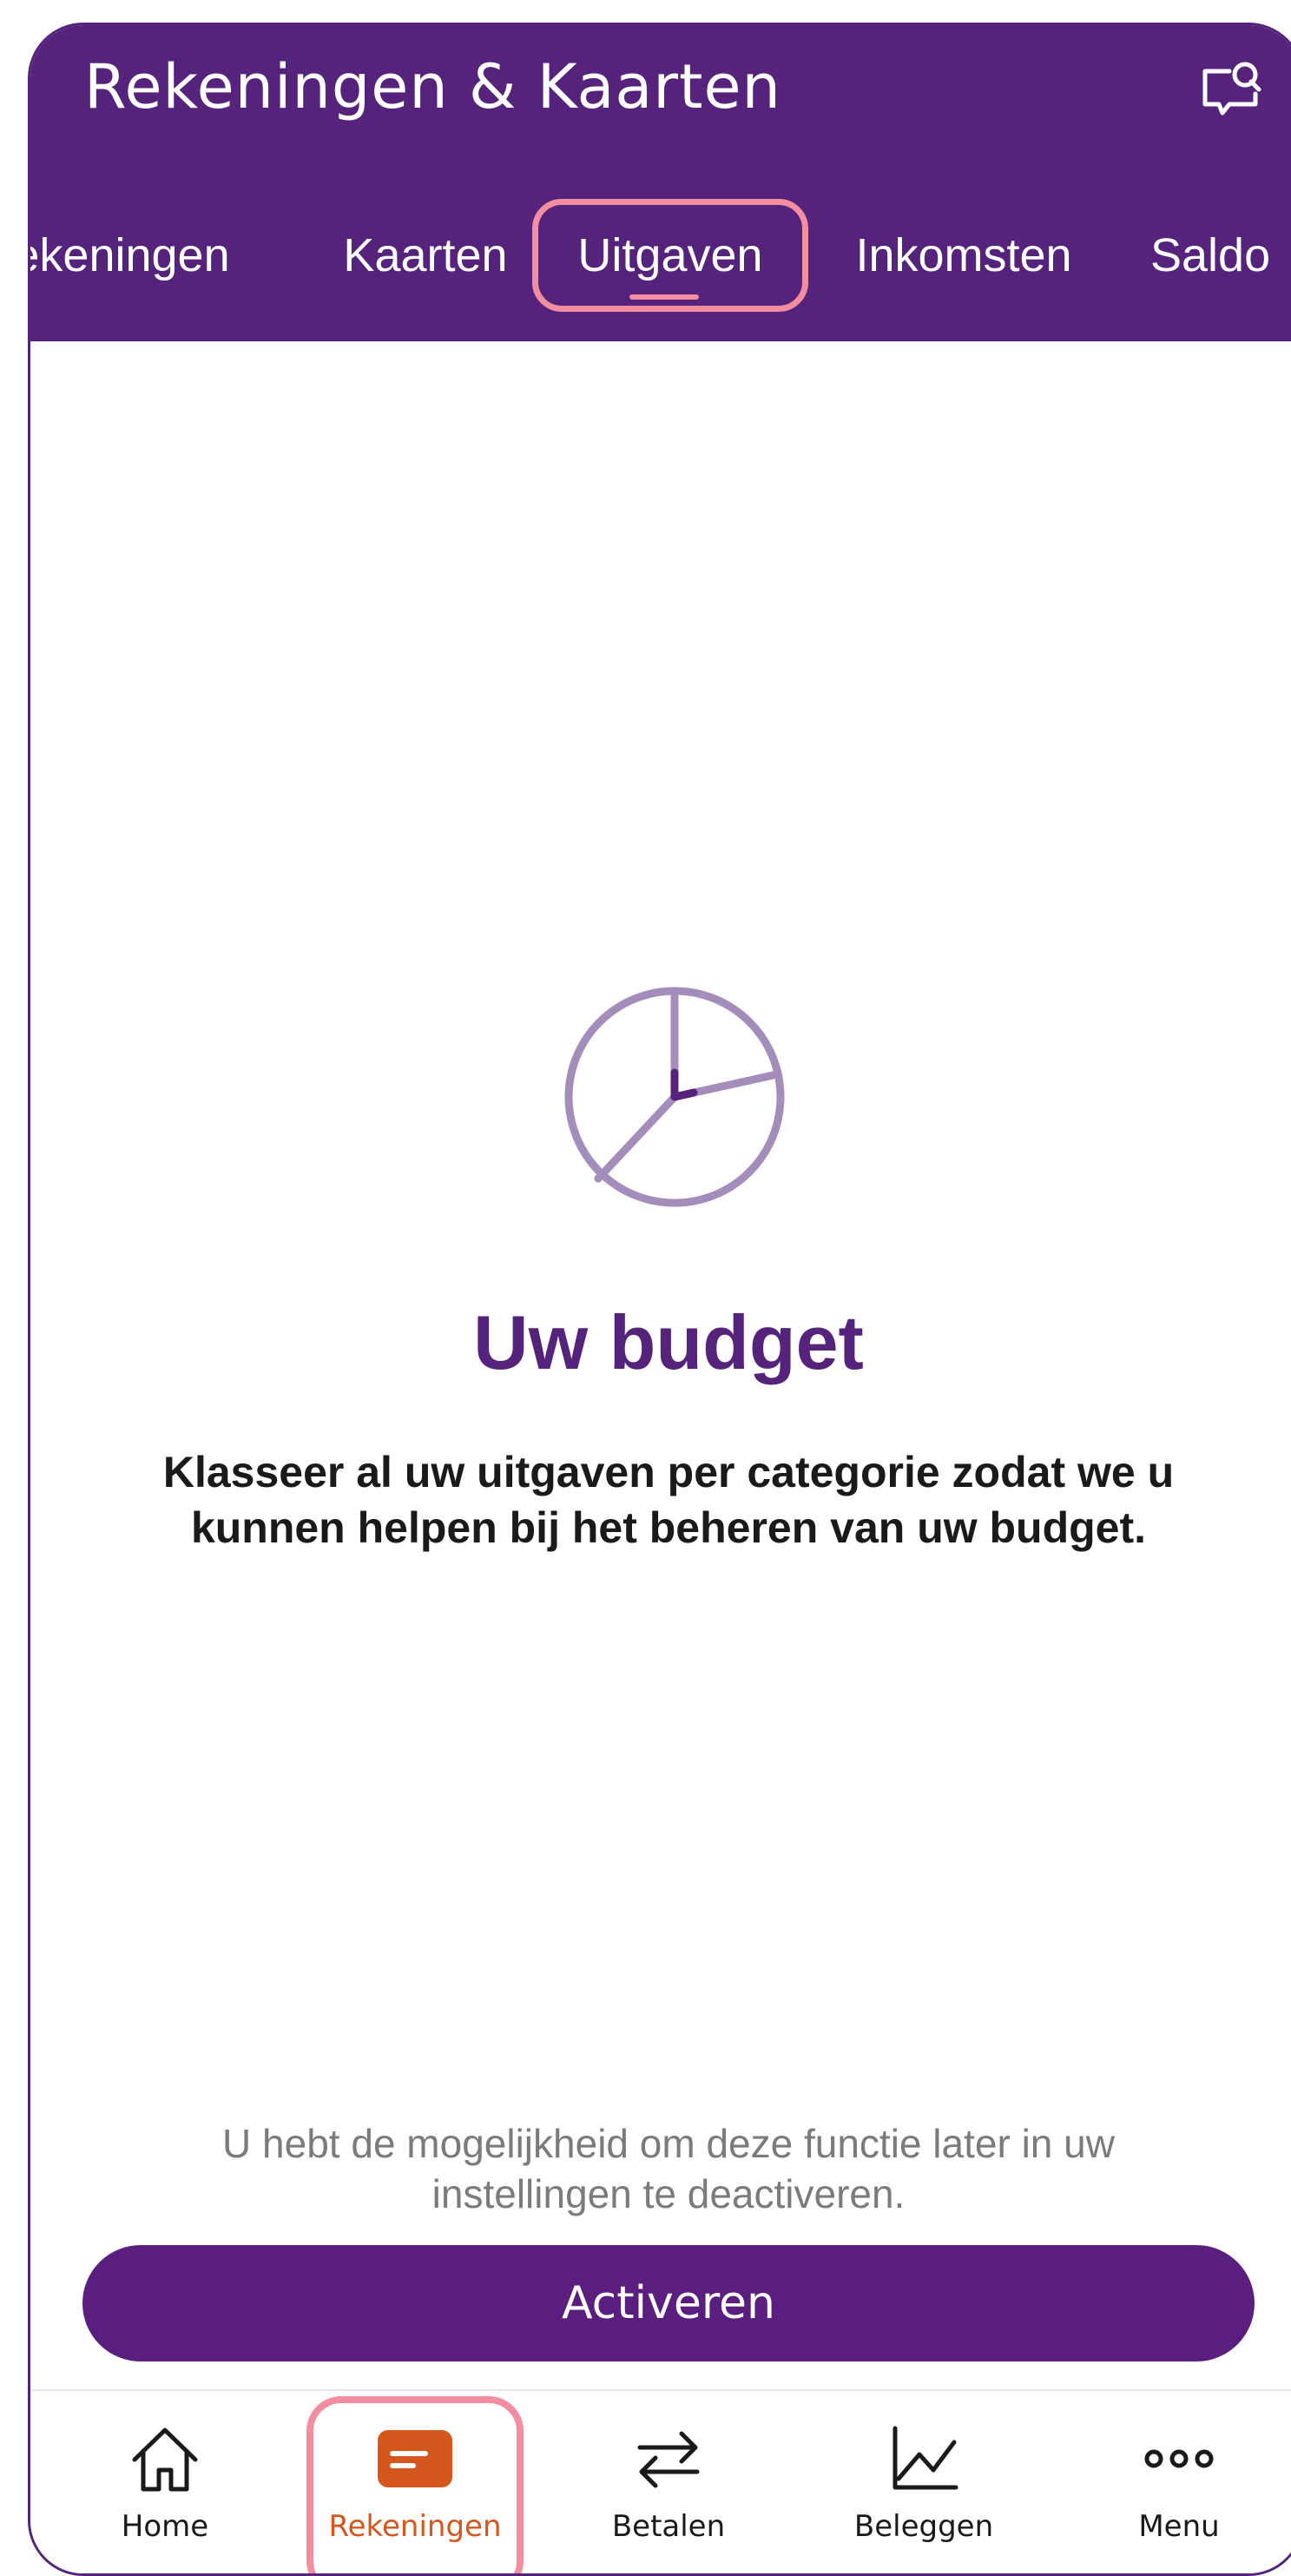 This screenshot has width=1291, height=2576. Describe the element at coordinates (1179, 2458) in the screenshot. I see `more-dots-icon` at that location.